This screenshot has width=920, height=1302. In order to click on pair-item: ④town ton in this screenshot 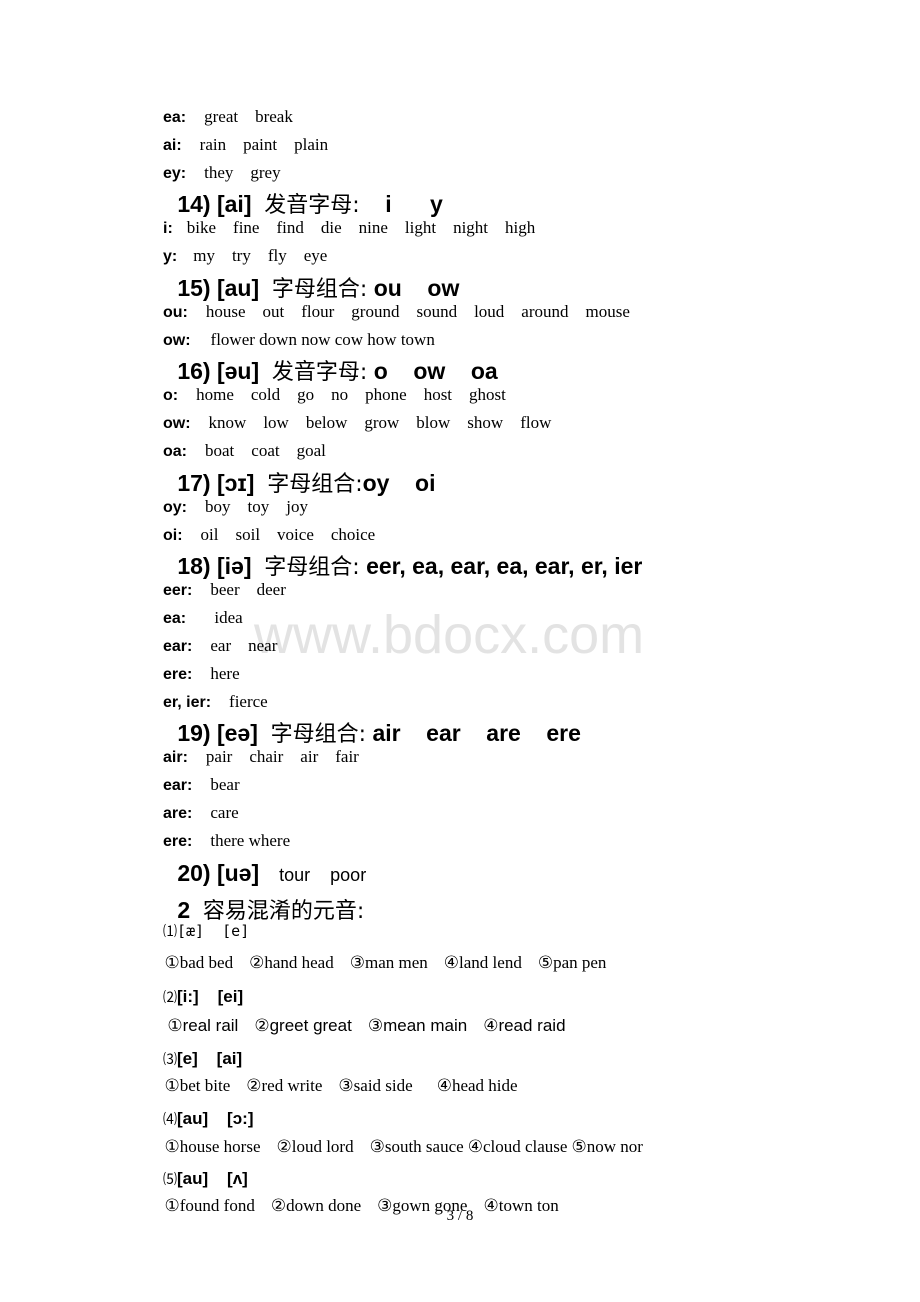, I will do `click(521, 1205)`.